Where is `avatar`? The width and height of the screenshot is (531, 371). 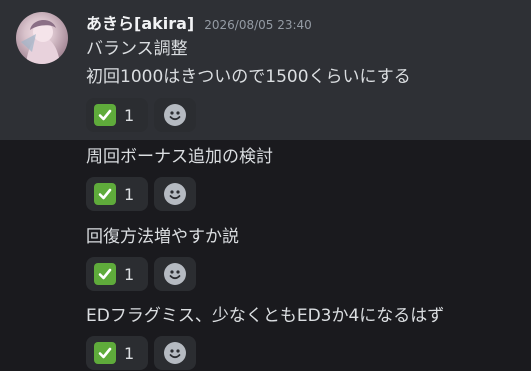
avatar is located at coordinates (42, 38).